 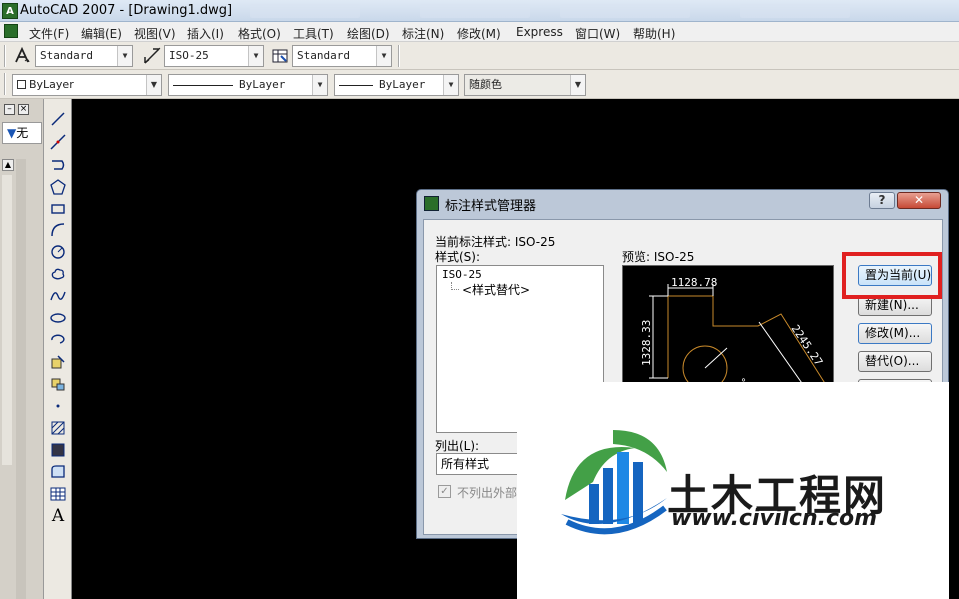 I want to click on revision-cloud-icon, so click(x=58, y=274).